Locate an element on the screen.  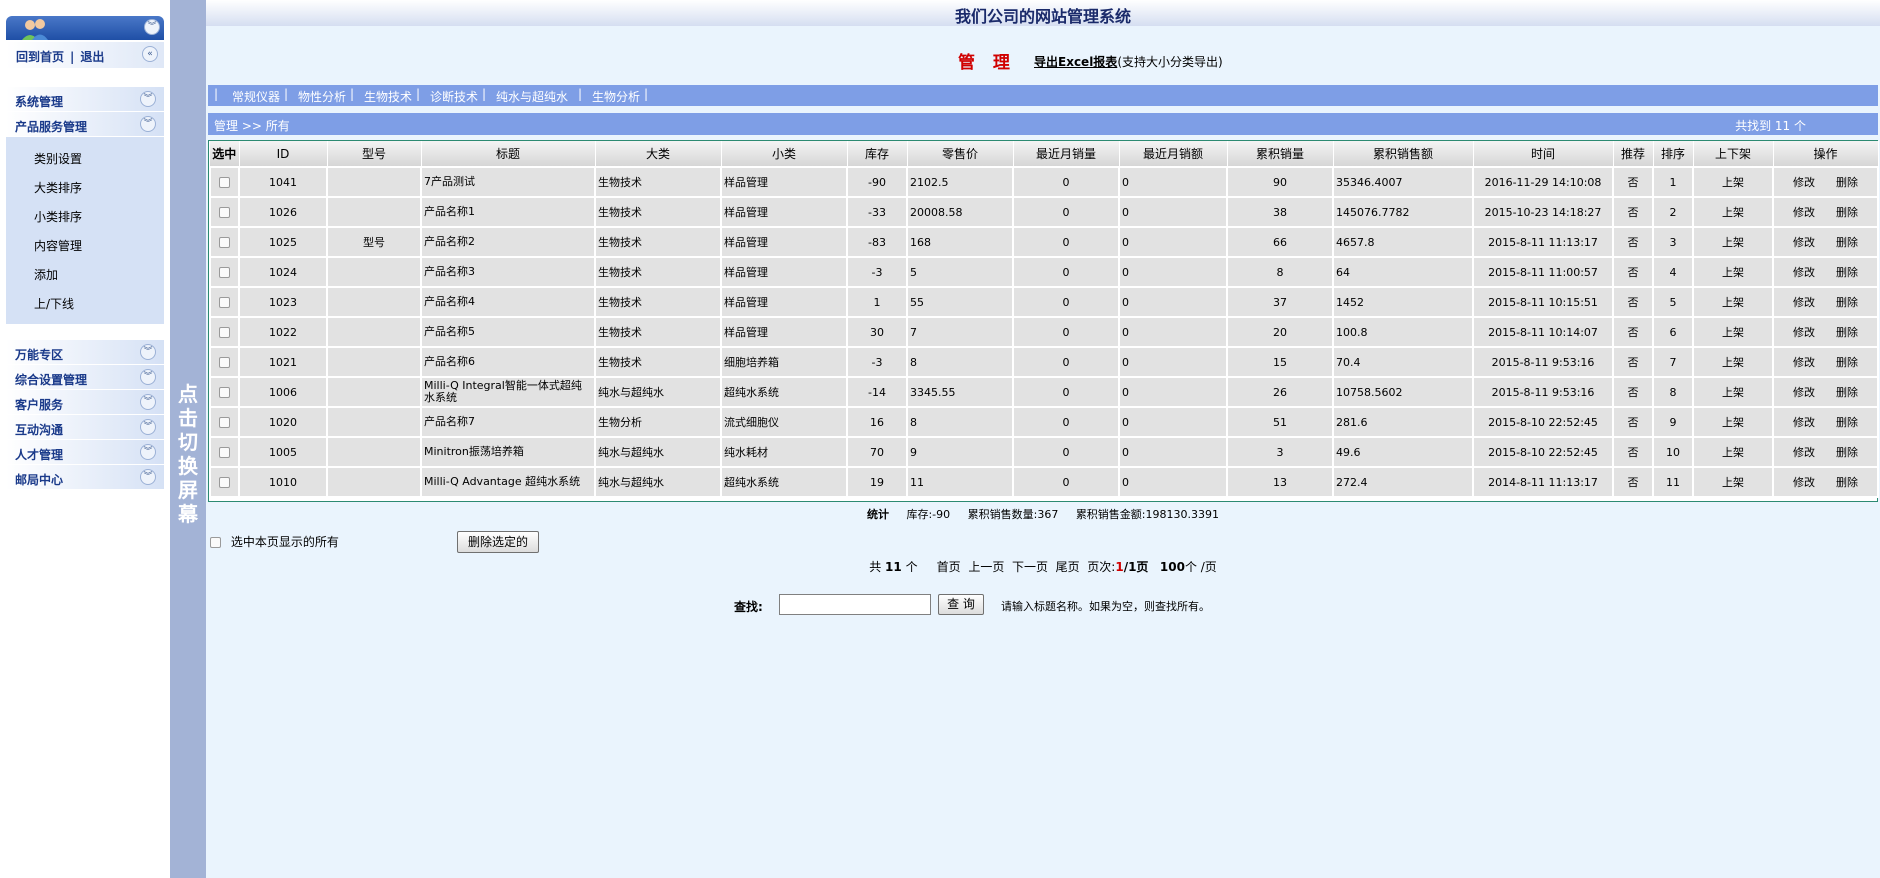
menu-product-service: 产品服务管理 ︾ is located at coordinates (85, 124).